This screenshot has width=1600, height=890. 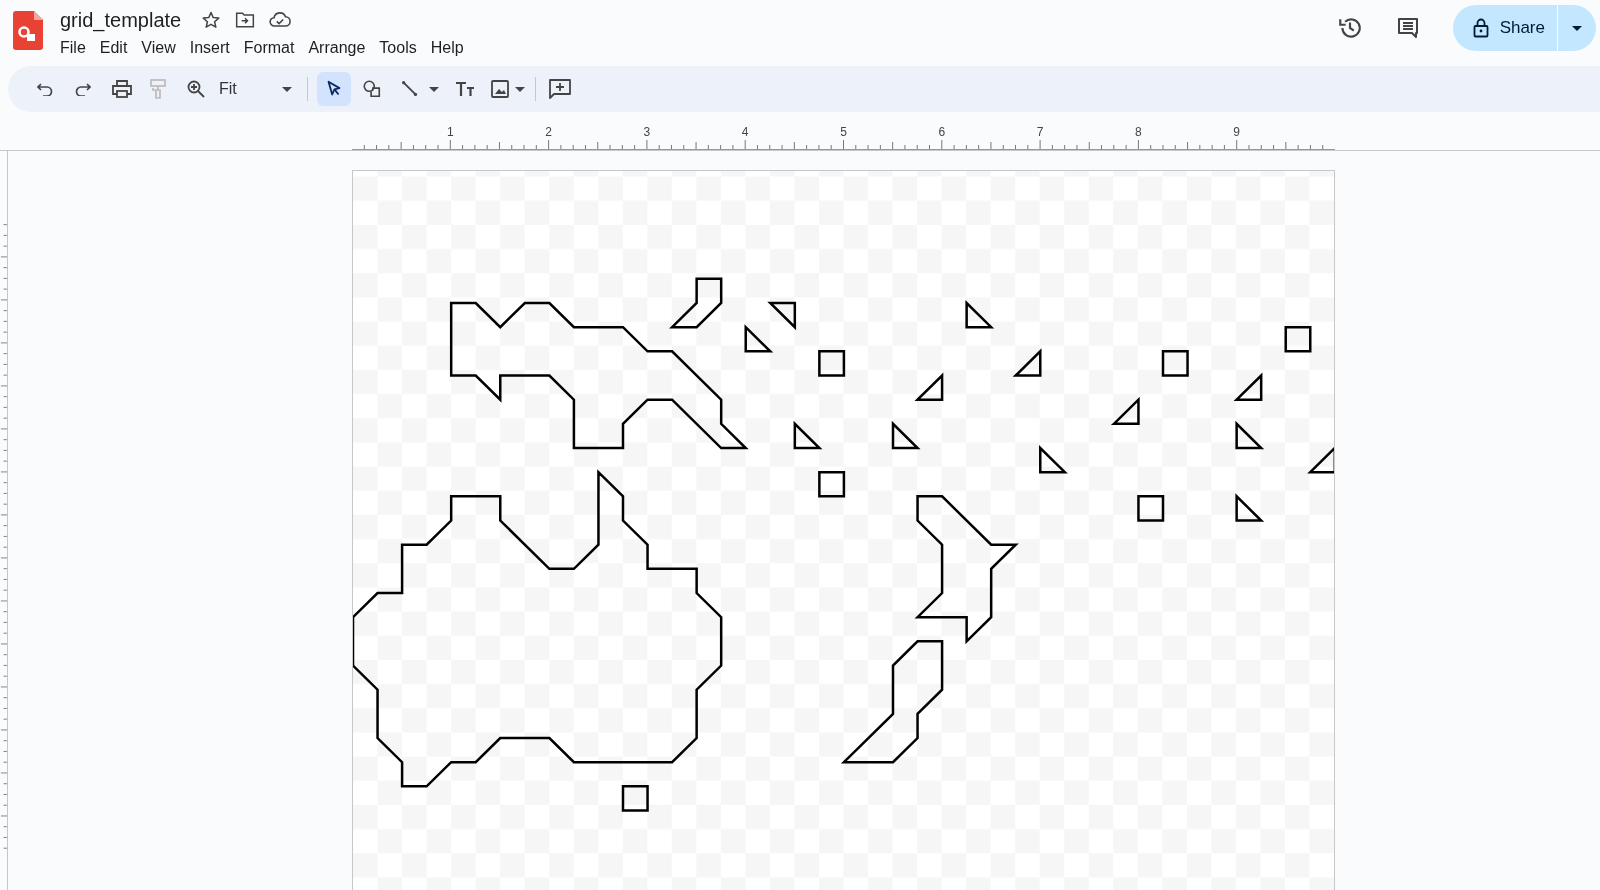 What do you see at coordinates (269, 48) in the screenshot?
I see `menu-item: Format` at bounding box center [269, 48].